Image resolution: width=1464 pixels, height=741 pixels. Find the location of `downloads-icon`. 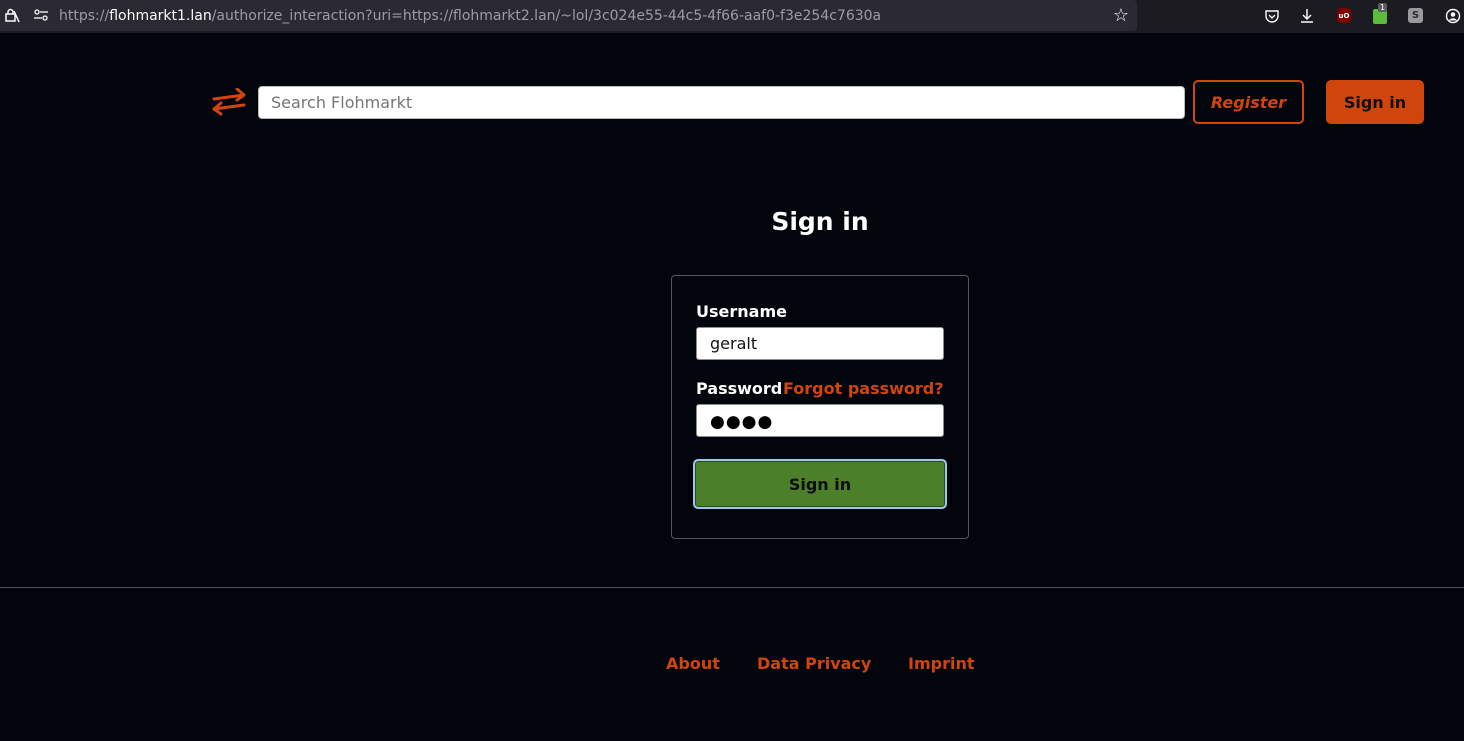

downloads-icon is located at coordinates (1307, 16).